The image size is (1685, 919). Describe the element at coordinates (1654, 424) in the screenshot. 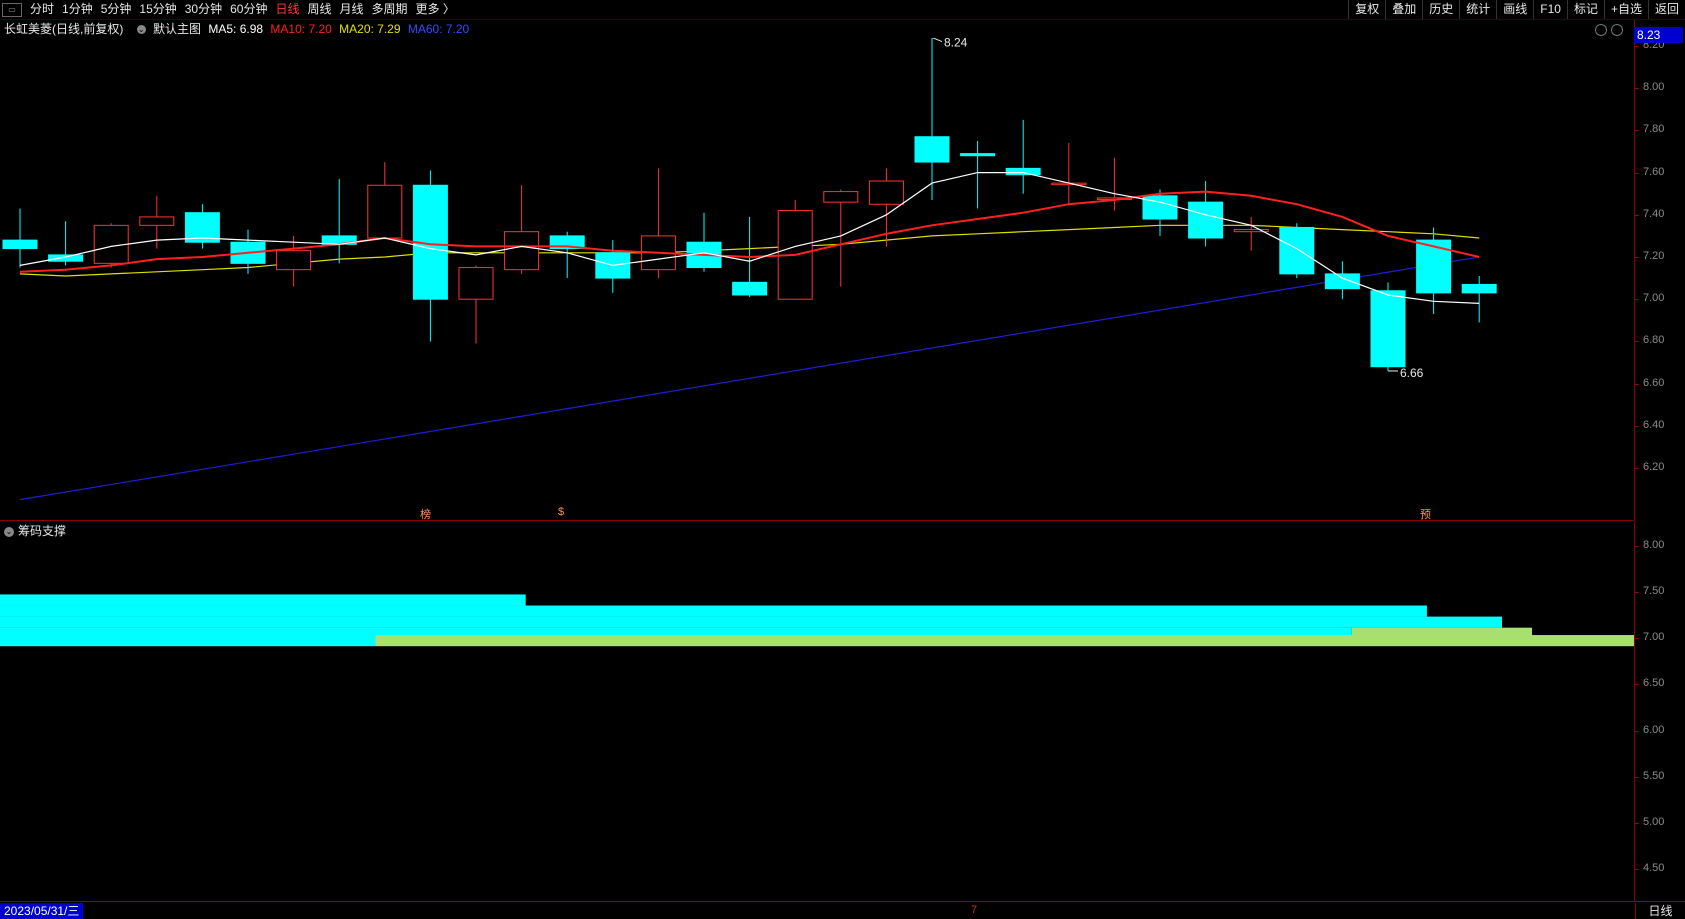

I see `price-axis-label: 6.40` at that location.